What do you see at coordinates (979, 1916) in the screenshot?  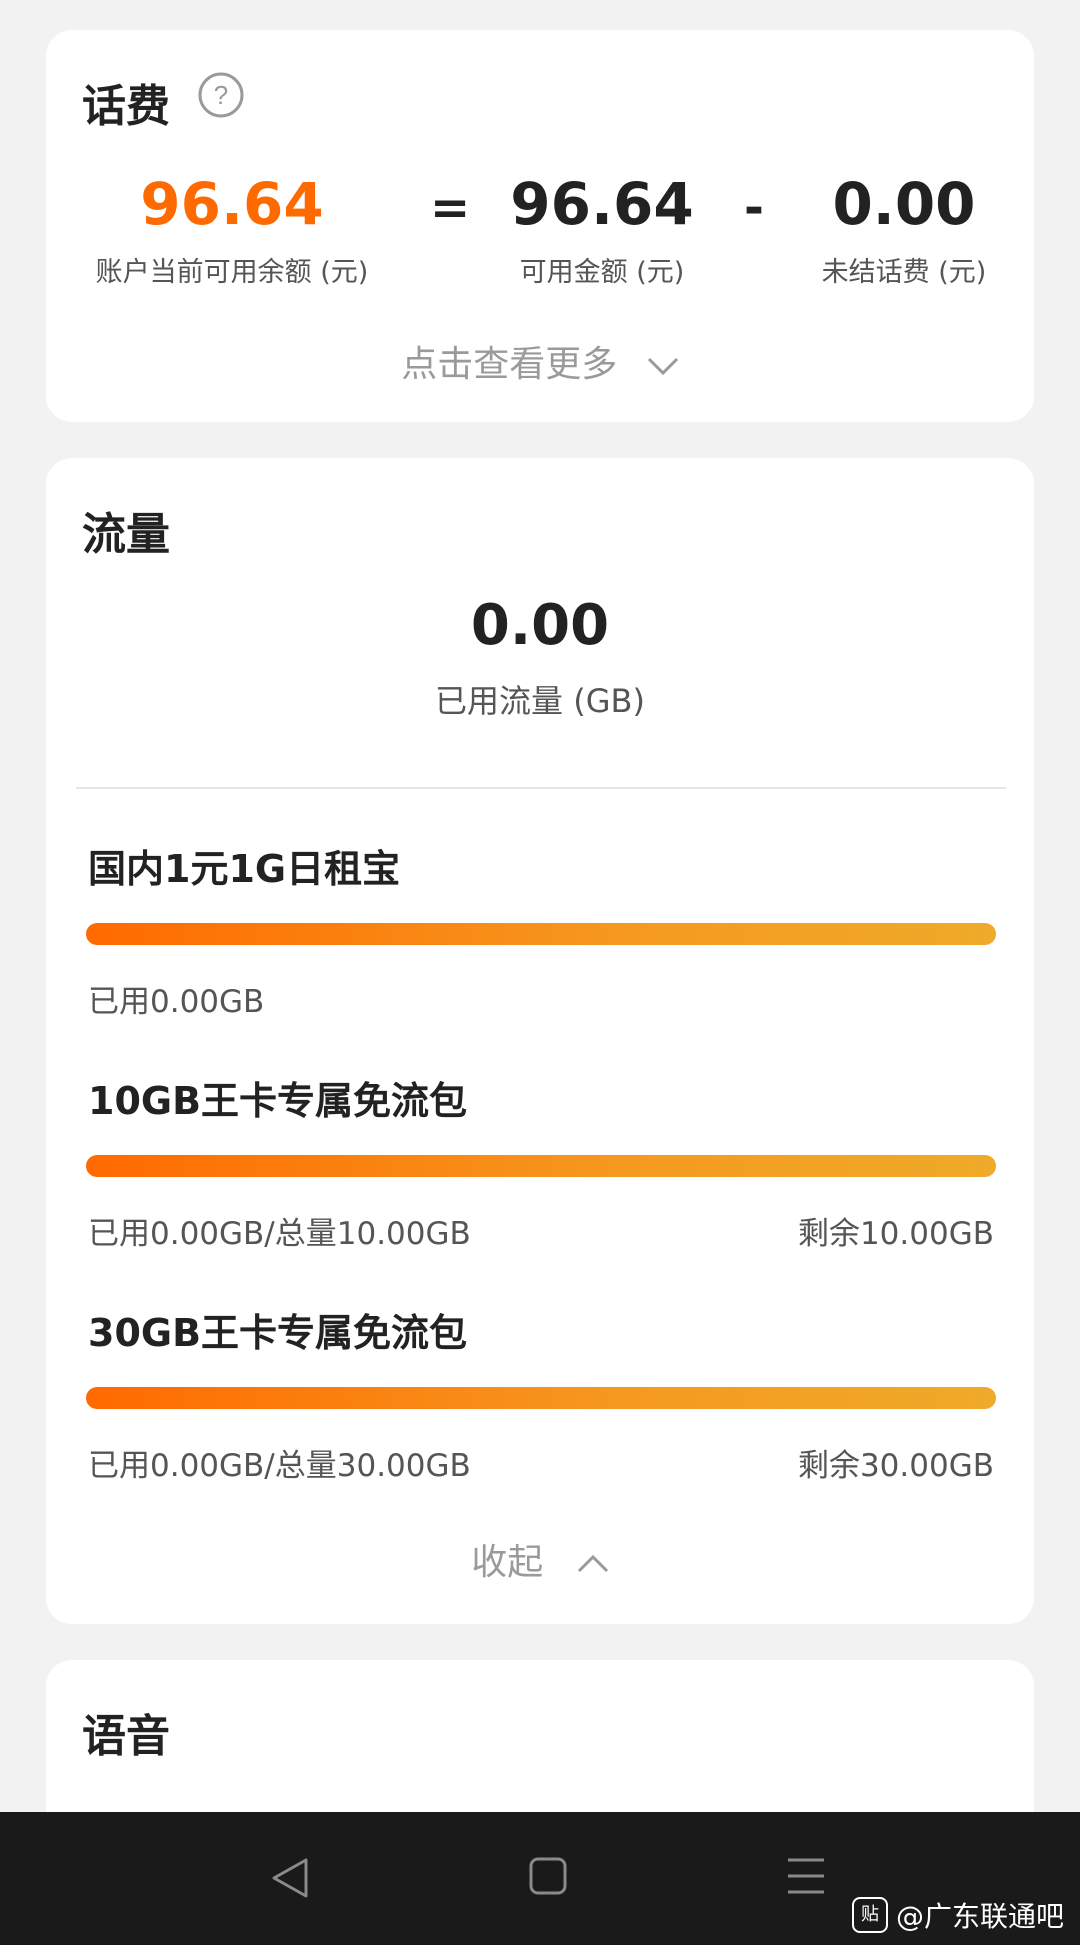 I see `watermark-text: @广东联通吧` at bounding box center [979, 1916].